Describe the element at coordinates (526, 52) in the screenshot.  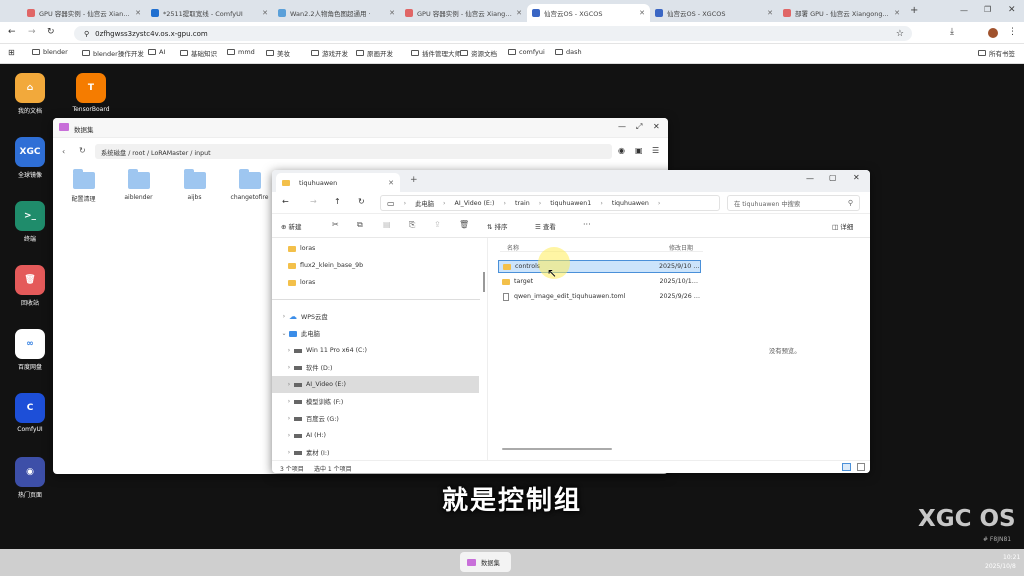
I see `bookmark-item: comfyui` at that location.